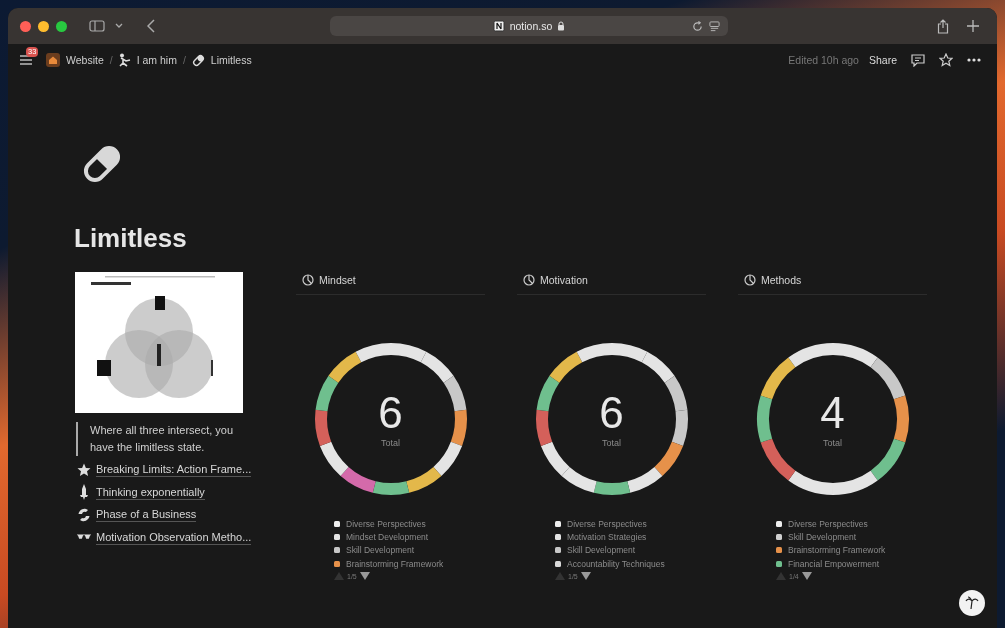  I want to click on legend-label: Mindset Development, so click(387, 536).